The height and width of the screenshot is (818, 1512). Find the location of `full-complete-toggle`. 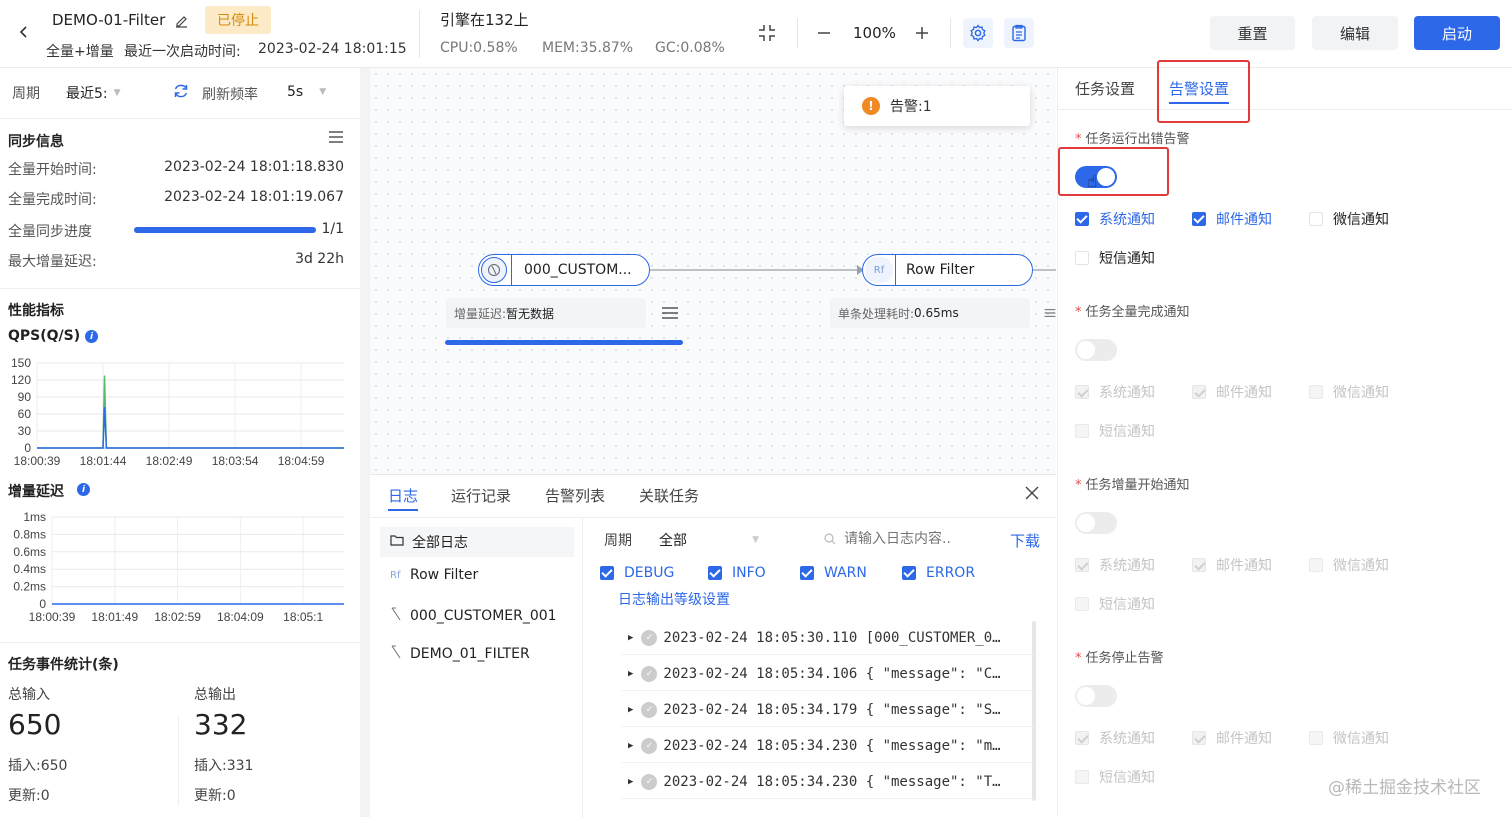

full-complete-toggle is located at coordinates (1096, 350).